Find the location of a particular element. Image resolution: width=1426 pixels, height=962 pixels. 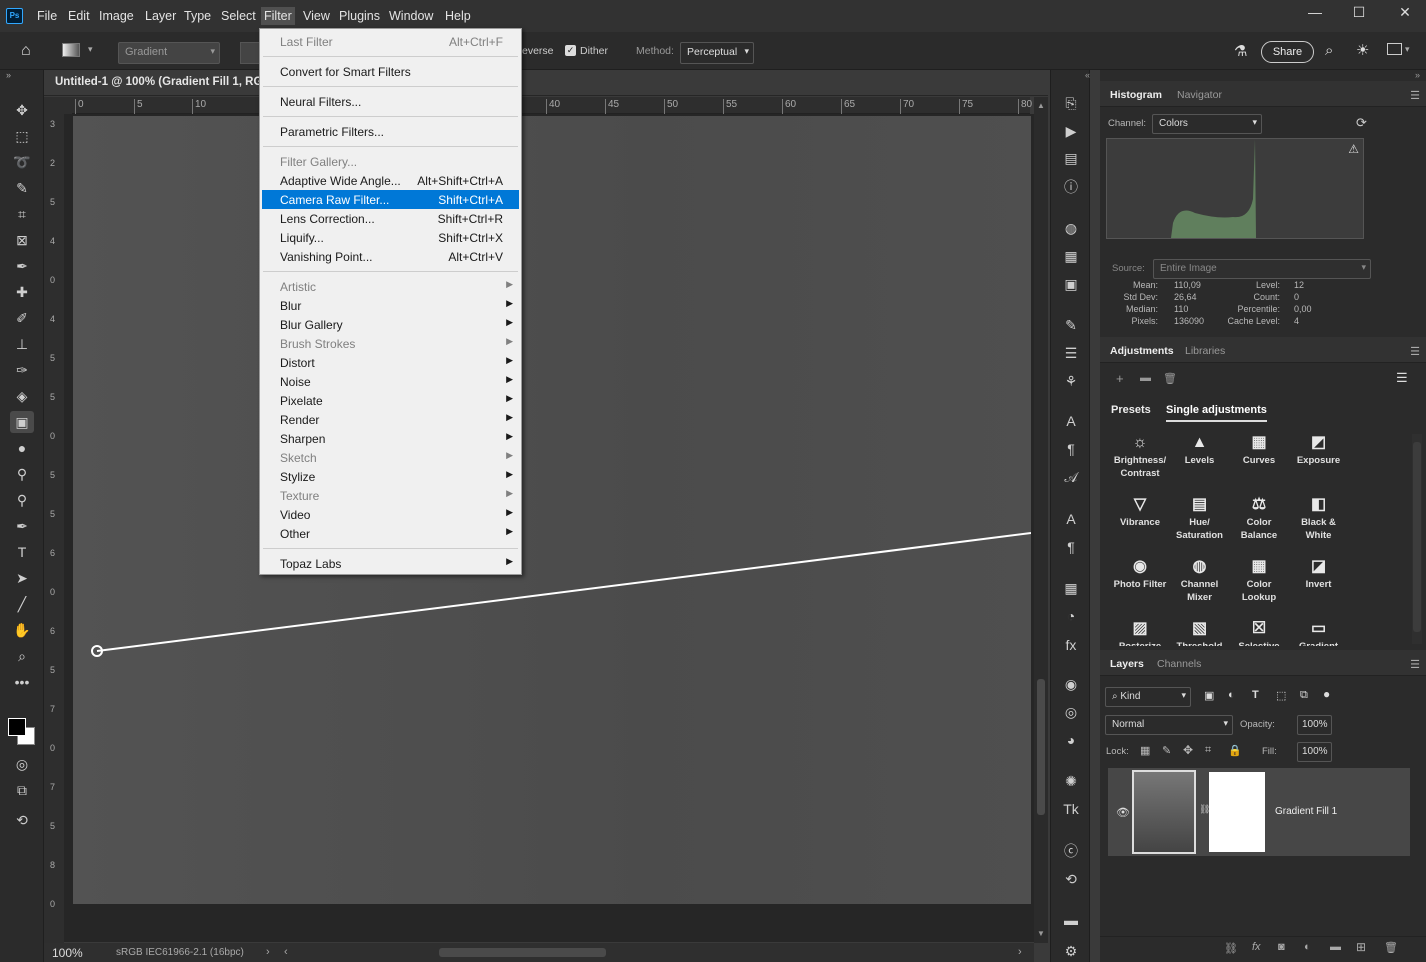

blur-tool-icon: ● is located at coordinates (22, 448).